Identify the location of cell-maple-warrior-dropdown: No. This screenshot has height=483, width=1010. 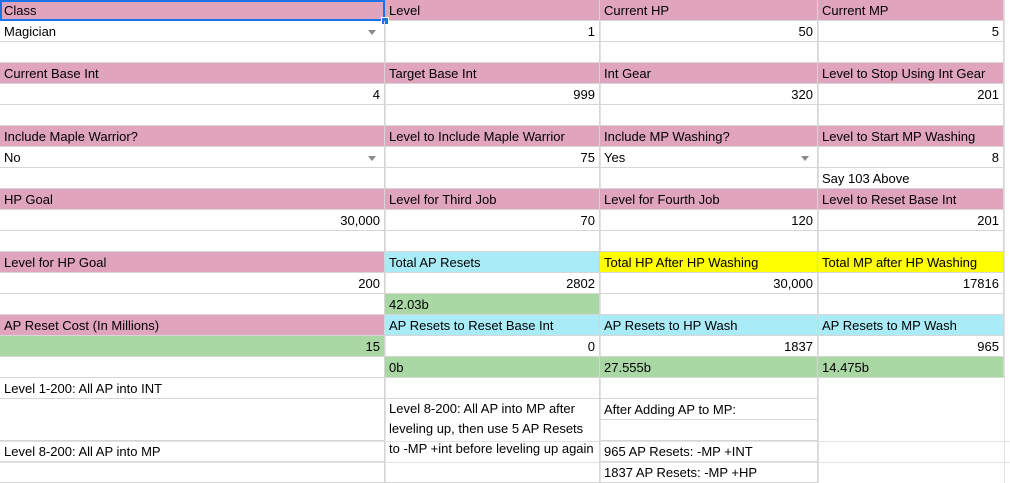
(192, 157).